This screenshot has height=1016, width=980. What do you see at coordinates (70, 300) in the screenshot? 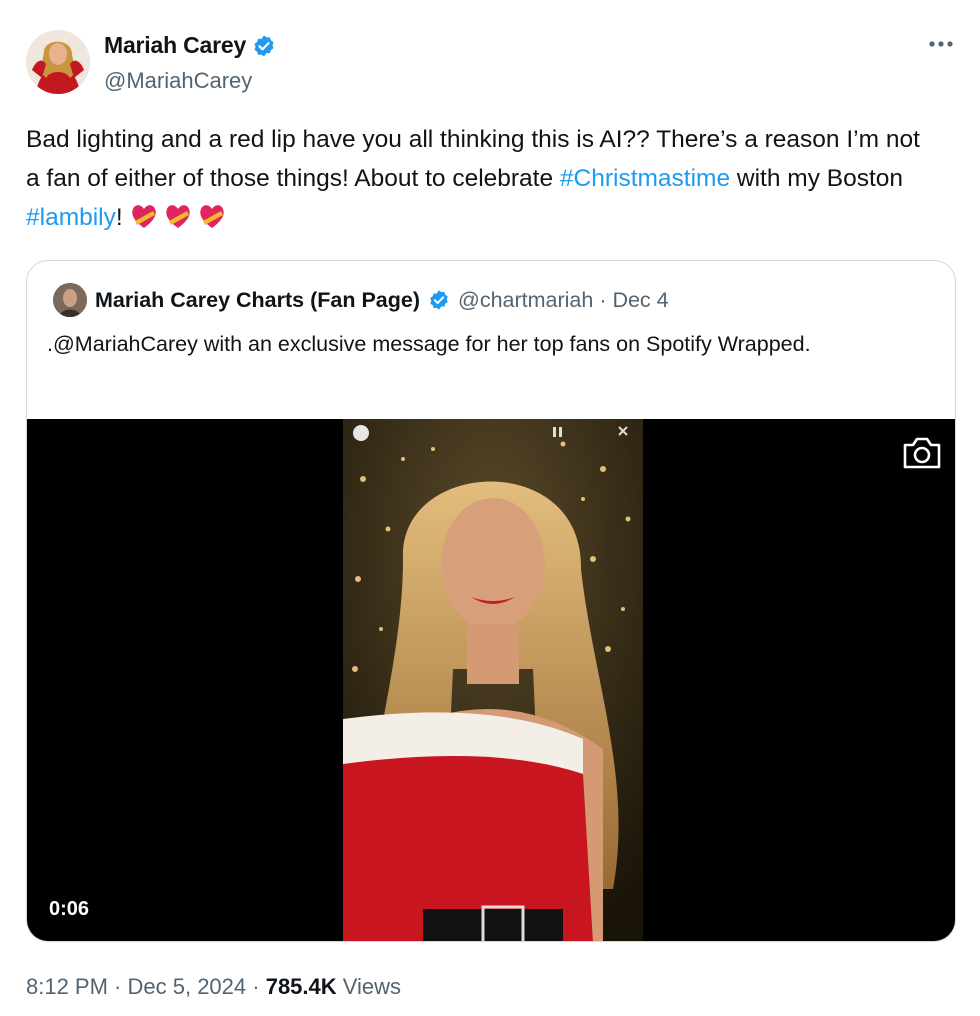
I see `quoted-author-avatar` at bounding box center [70, 300].